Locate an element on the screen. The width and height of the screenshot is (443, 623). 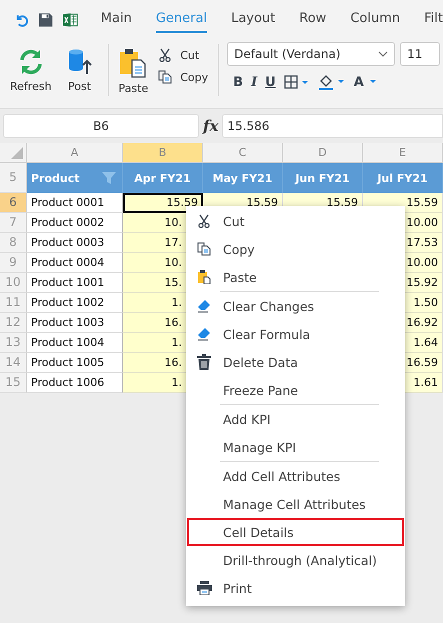
column-title: Jun FY21 is located at coordinates (323, 178).